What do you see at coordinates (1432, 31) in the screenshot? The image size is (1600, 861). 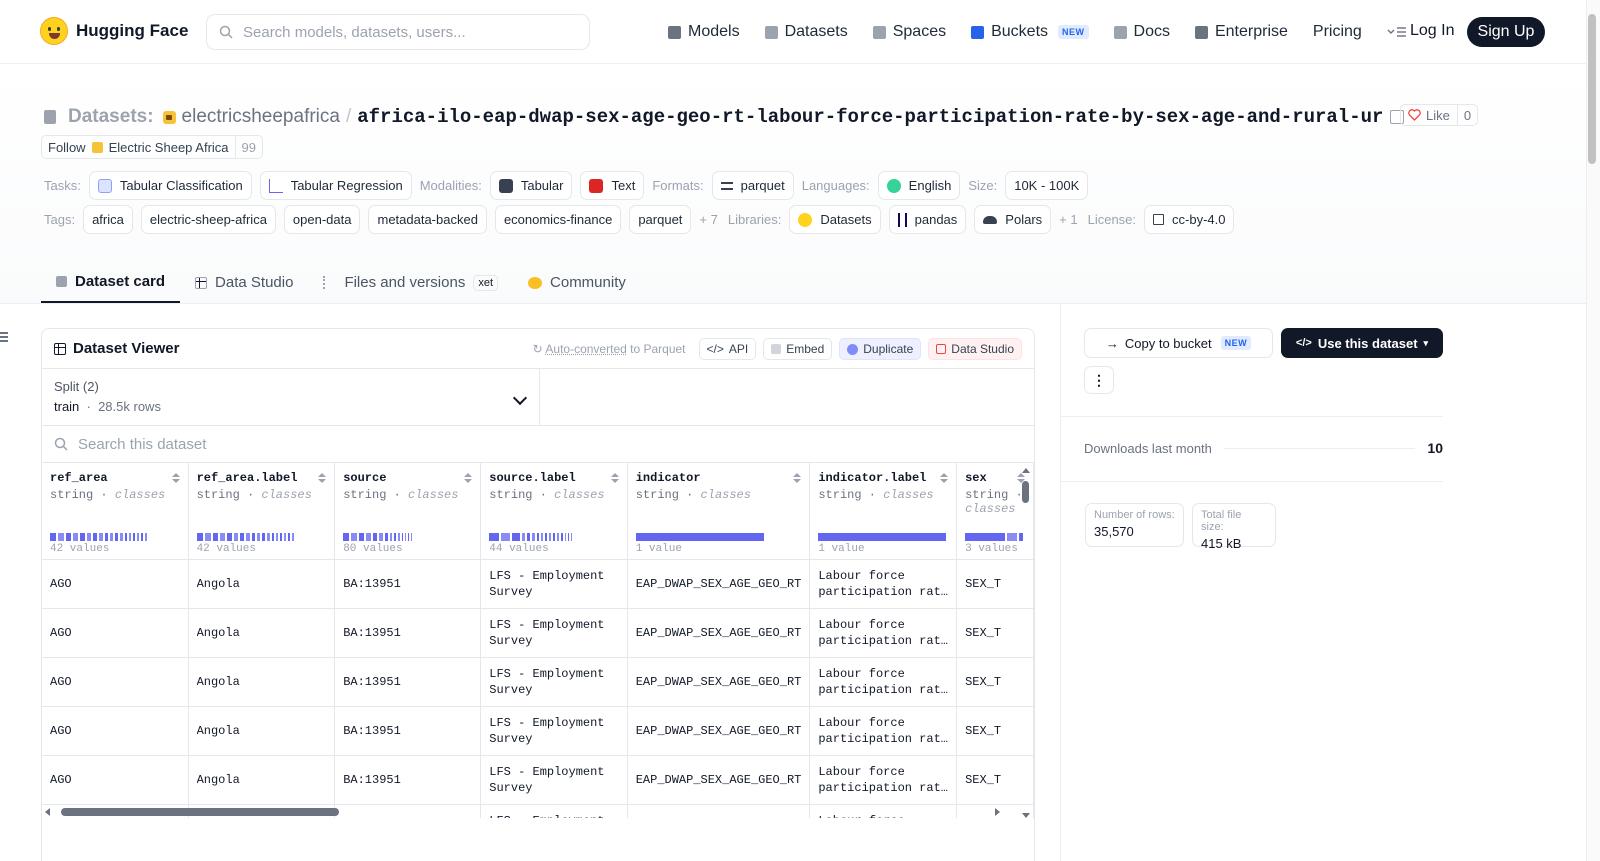 I see `login-link: Log In` at bounding box center [1432, 31].